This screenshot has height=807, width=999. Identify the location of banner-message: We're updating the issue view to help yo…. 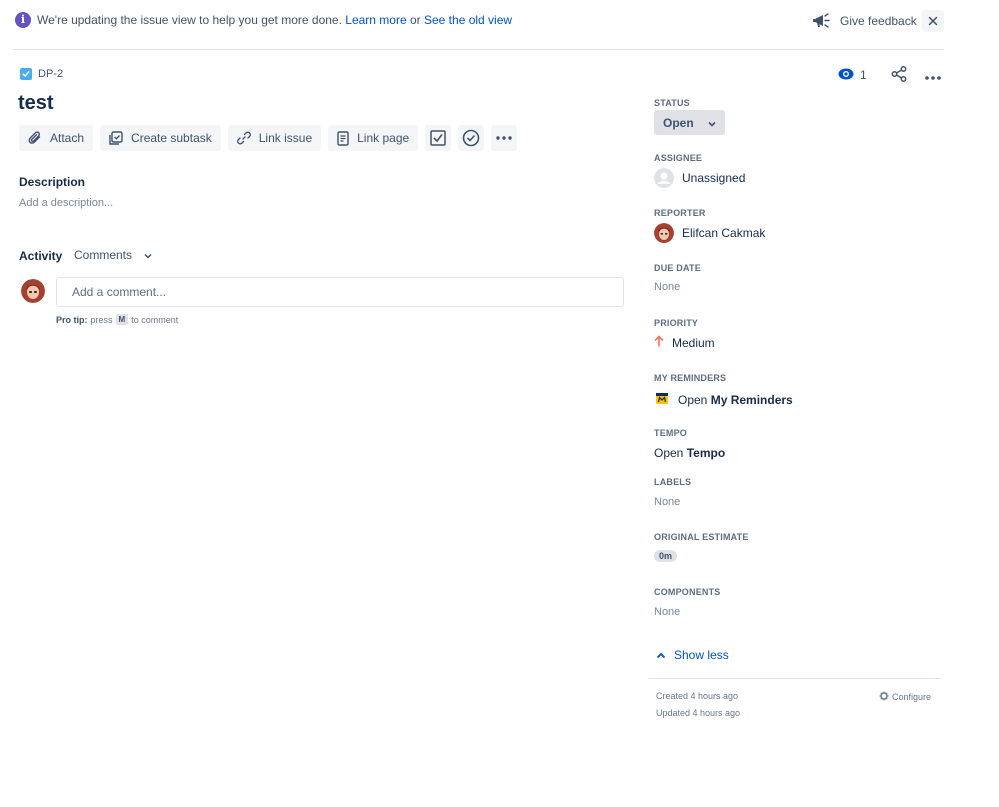
(189, 20).